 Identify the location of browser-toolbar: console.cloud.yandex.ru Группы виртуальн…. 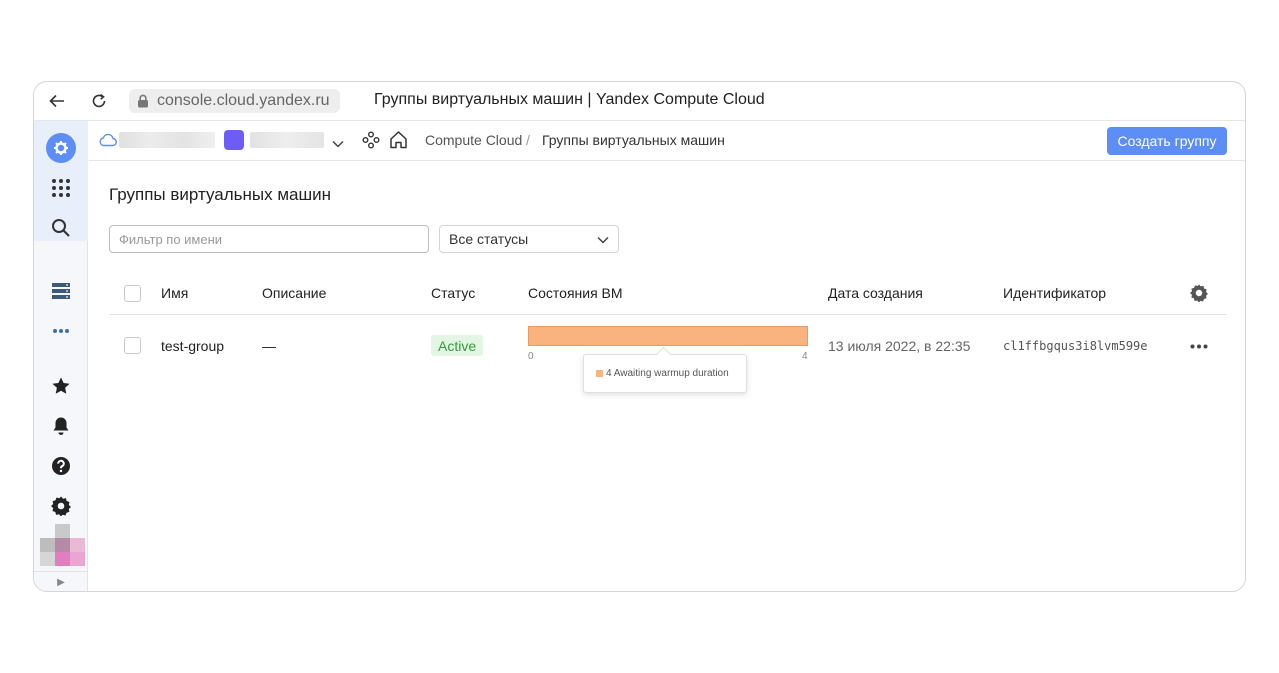
(639, 101).